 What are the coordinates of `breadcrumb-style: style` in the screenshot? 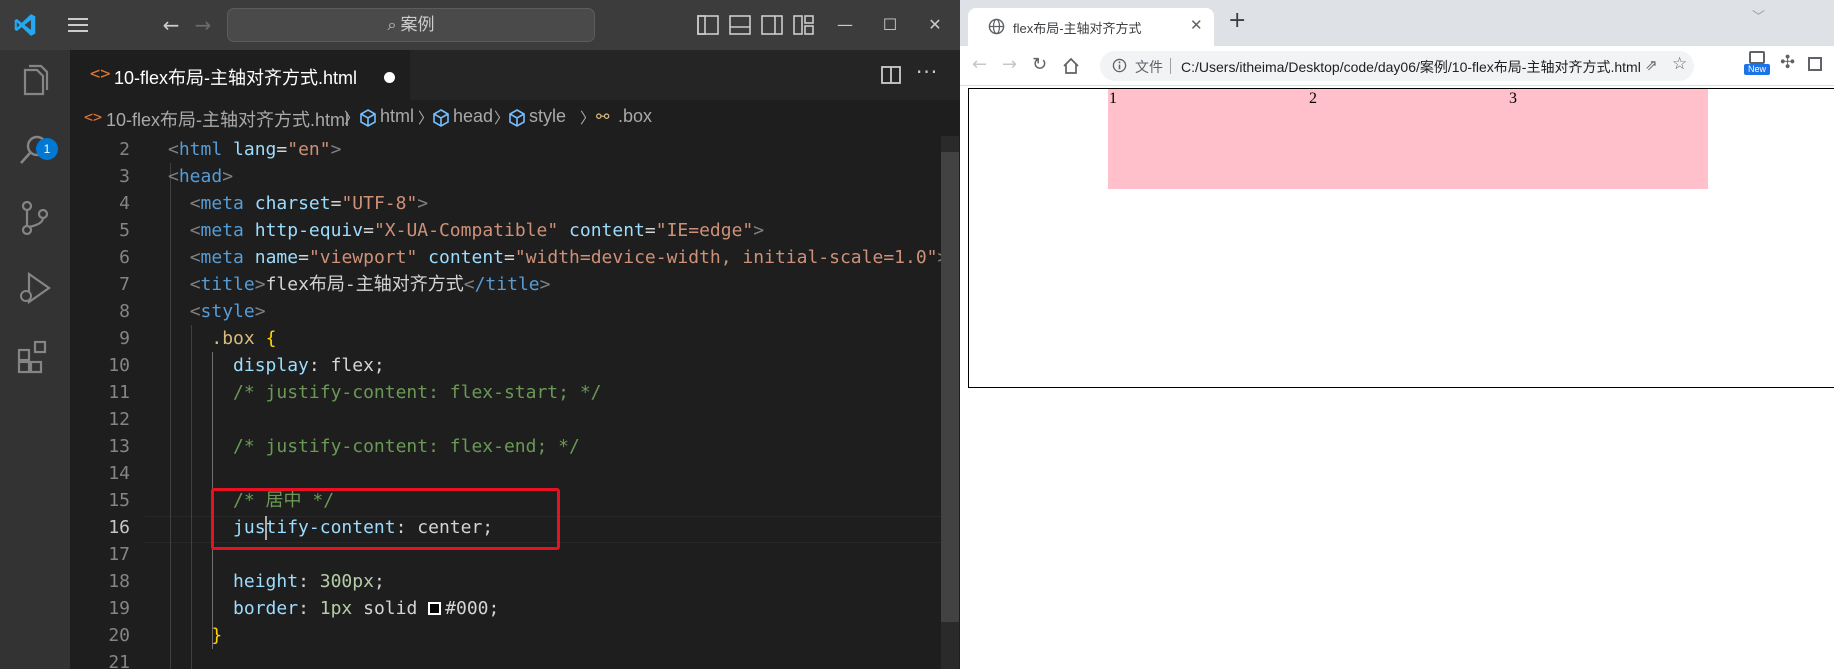 It's located at (547, 116).